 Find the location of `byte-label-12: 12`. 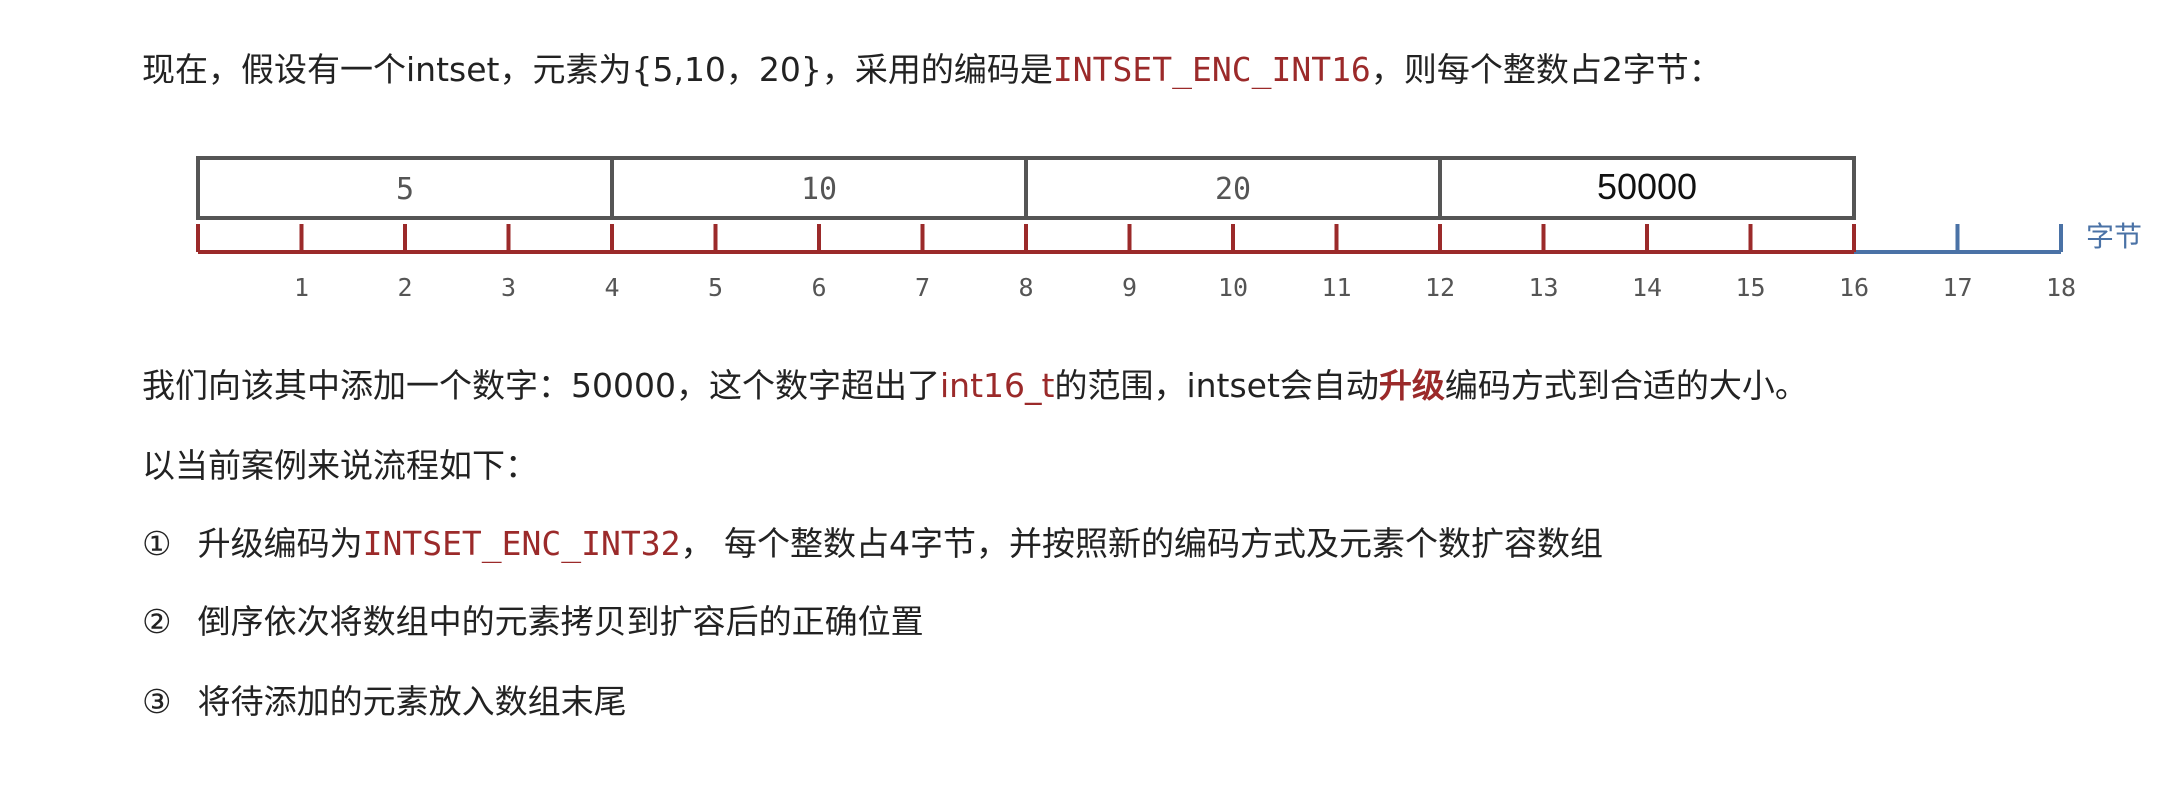

byte-label-12: 12 is located at coordinates (1440, 287).